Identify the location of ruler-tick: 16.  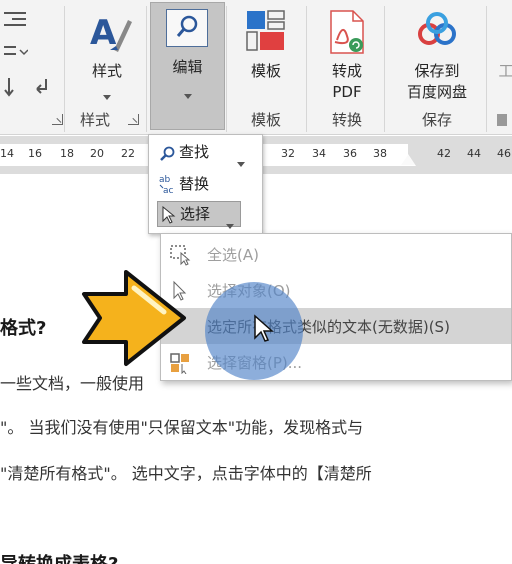
(35, 153).